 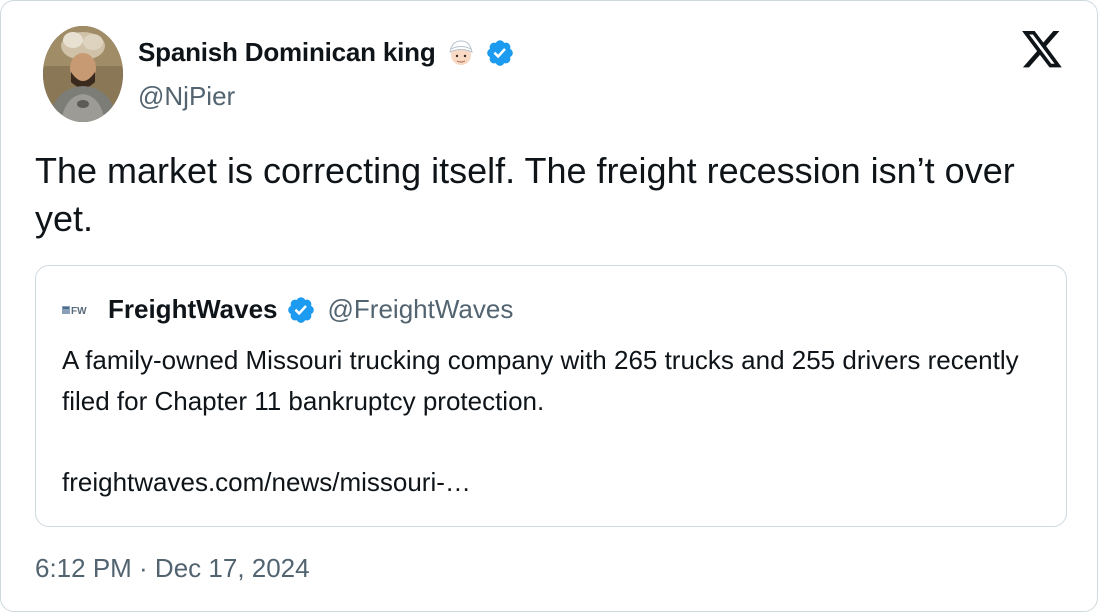 What do you see at coordinates (461, 53) in the screenshot?
I see `man-with-turban-emoji-icon` at bounding box center [461, 53].